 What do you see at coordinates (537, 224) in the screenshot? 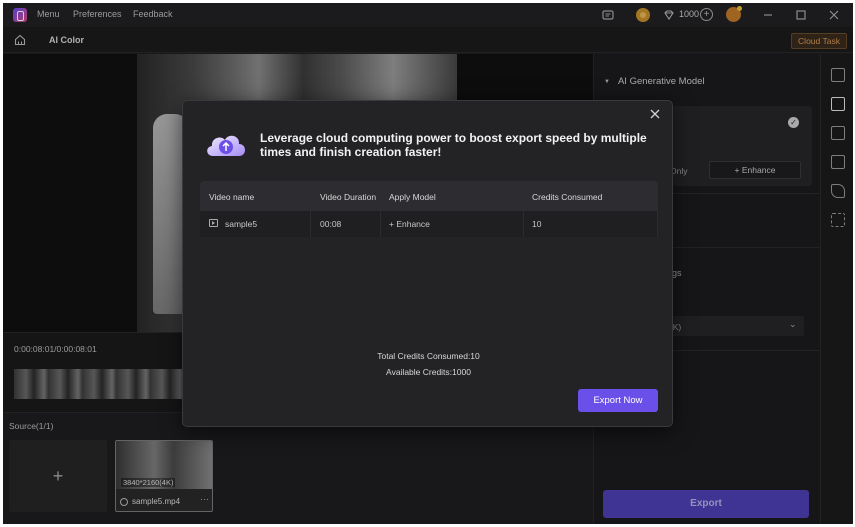
I see `row-credits-consumed: 10` at bounding box center [537, 224].